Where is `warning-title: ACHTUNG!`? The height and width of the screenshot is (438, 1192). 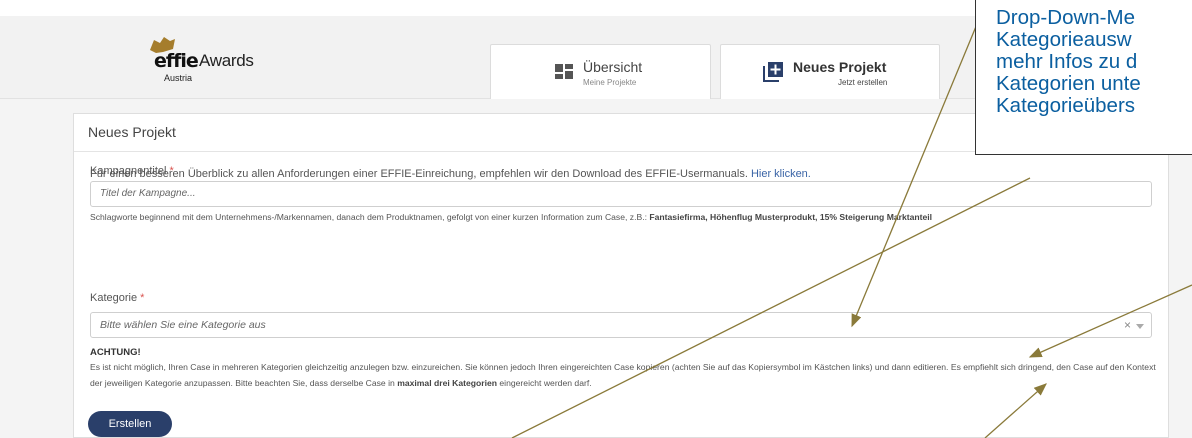
warning-title: ACHTUNG! is located at coordinates (115, 352).